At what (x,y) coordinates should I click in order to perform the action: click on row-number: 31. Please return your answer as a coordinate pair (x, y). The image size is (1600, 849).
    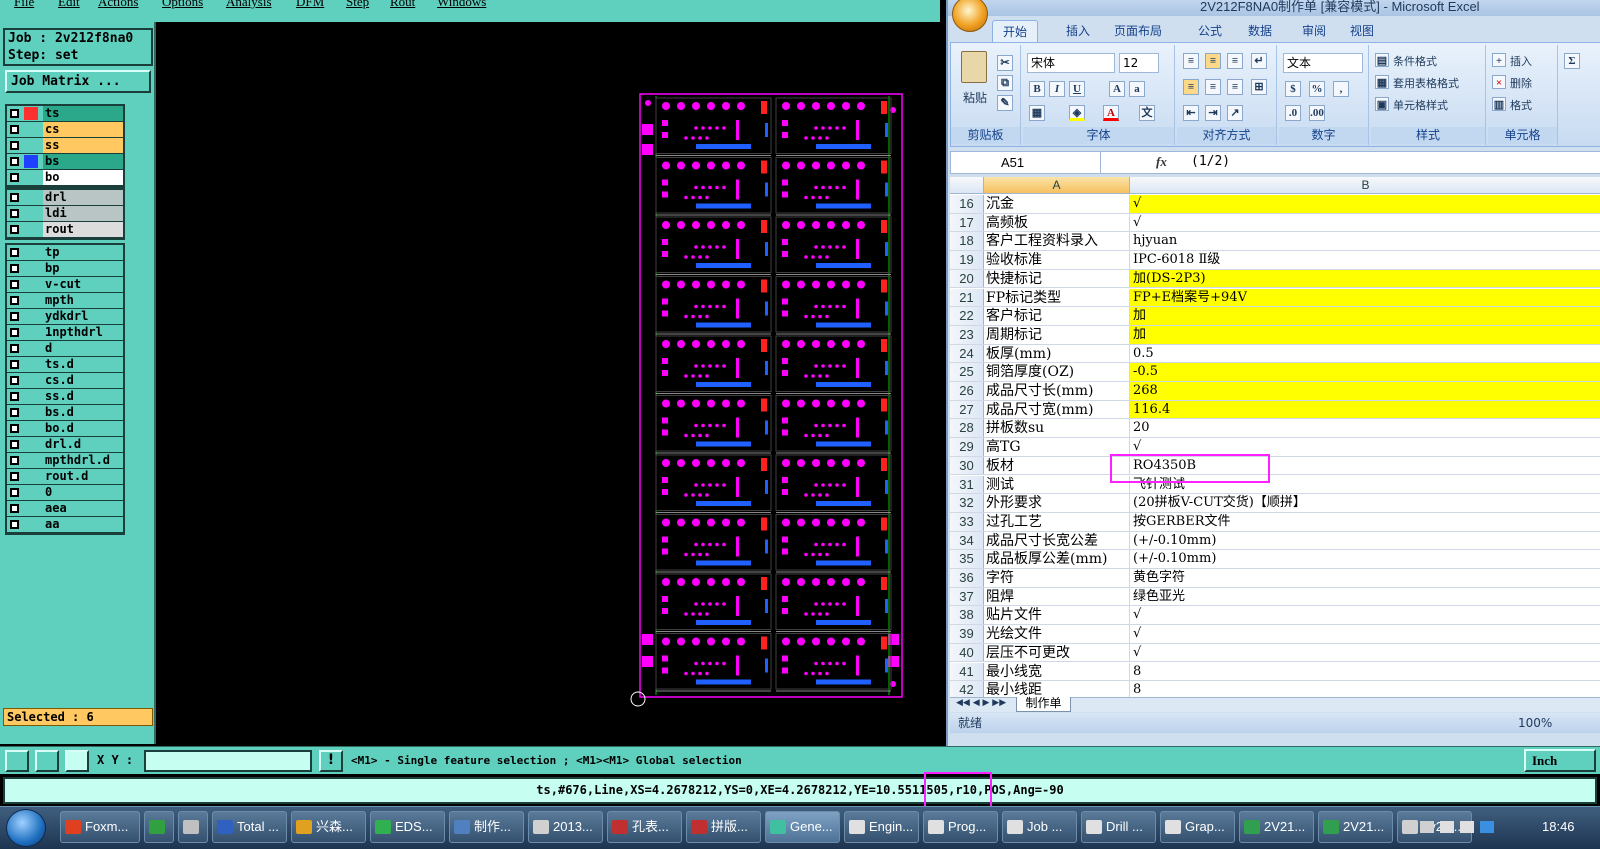
    Looking at the image, I should click on (967, 484).